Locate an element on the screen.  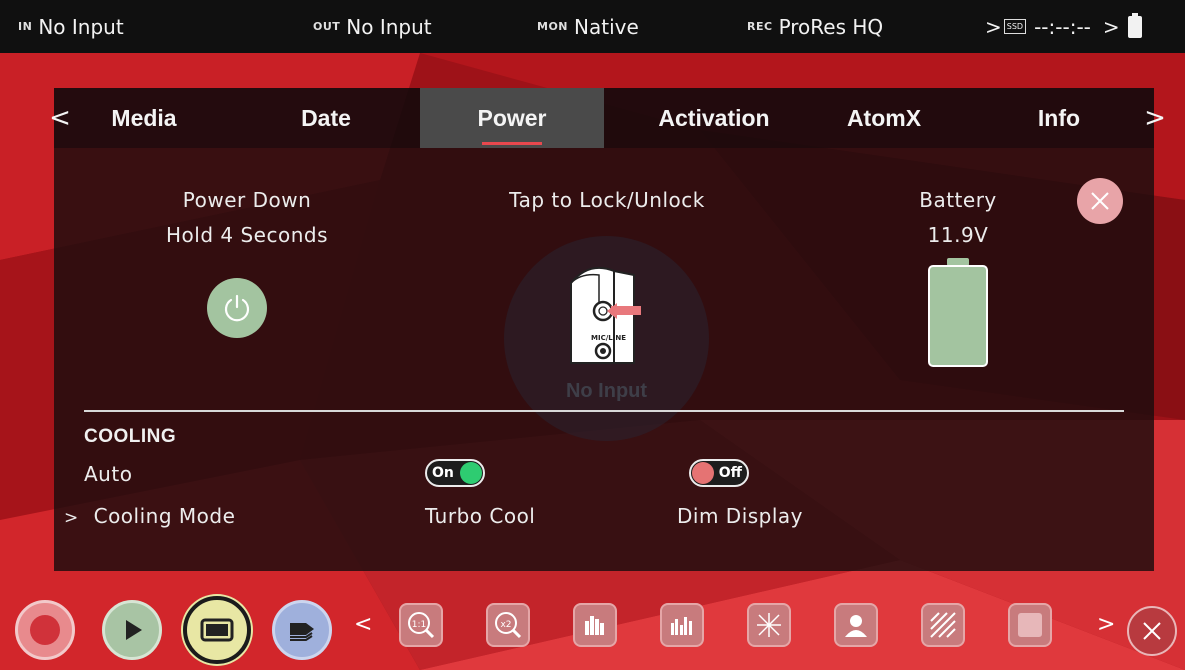
tag-button is located at coordinates (302, 630).